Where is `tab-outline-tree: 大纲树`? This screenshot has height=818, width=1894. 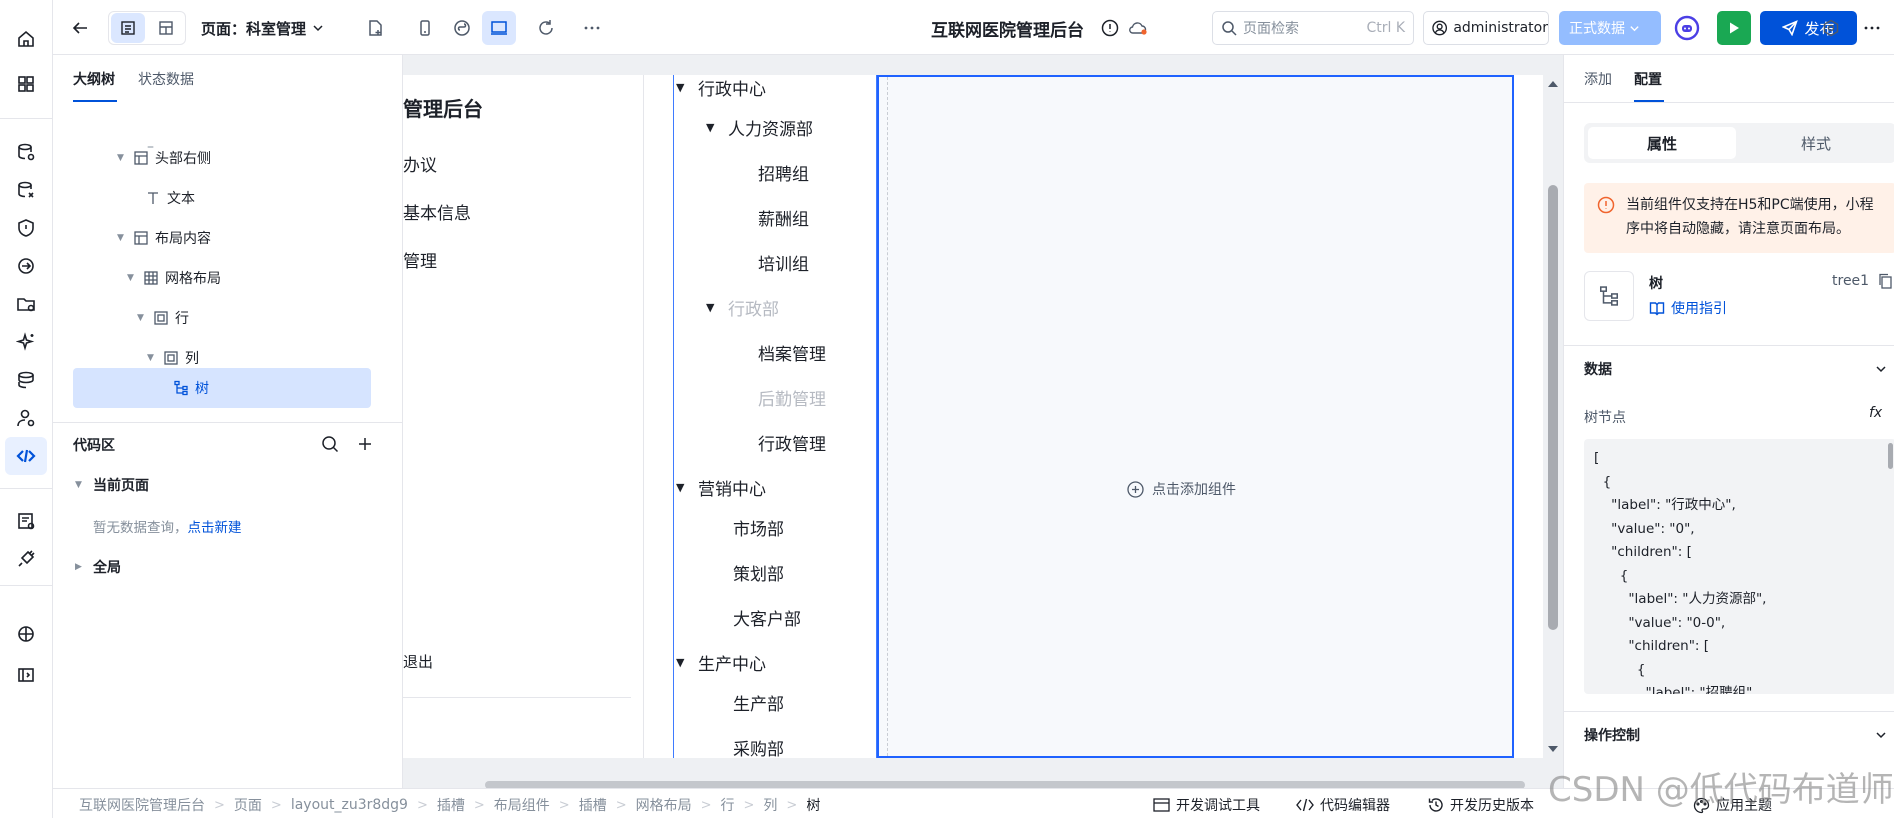
tab-outline-tree: 大纲树 is located at coordinates (94, 79).